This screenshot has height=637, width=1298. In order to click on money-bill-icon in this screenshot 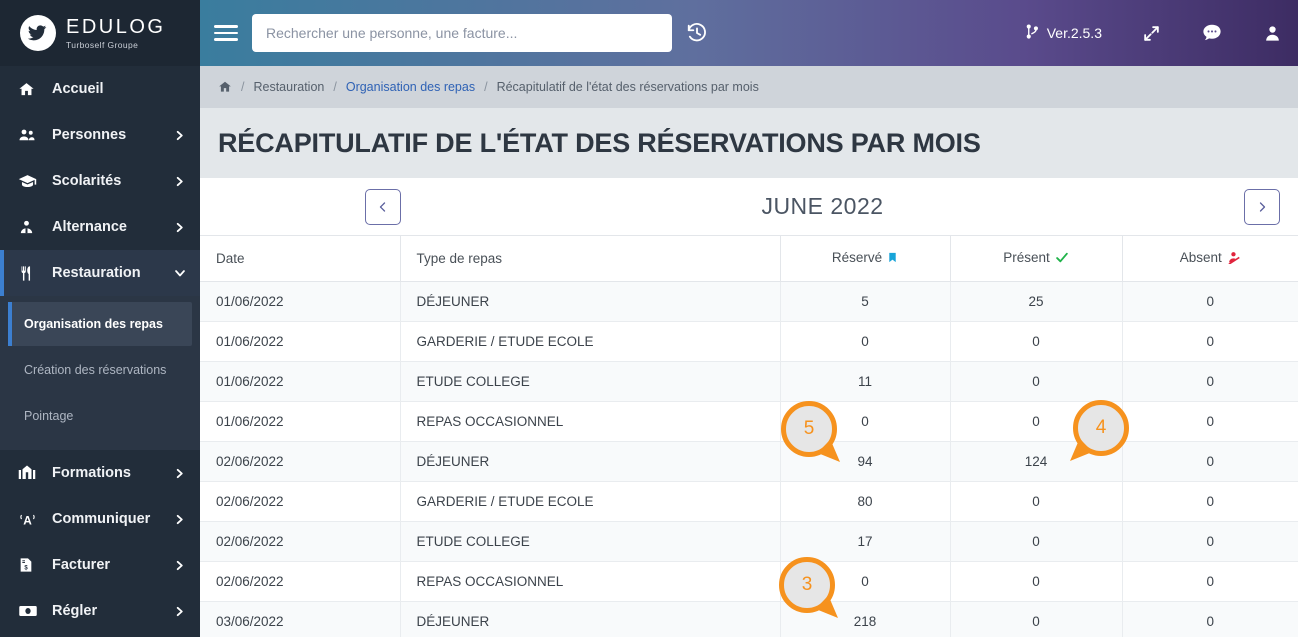, I will do `click(31, 611)`.